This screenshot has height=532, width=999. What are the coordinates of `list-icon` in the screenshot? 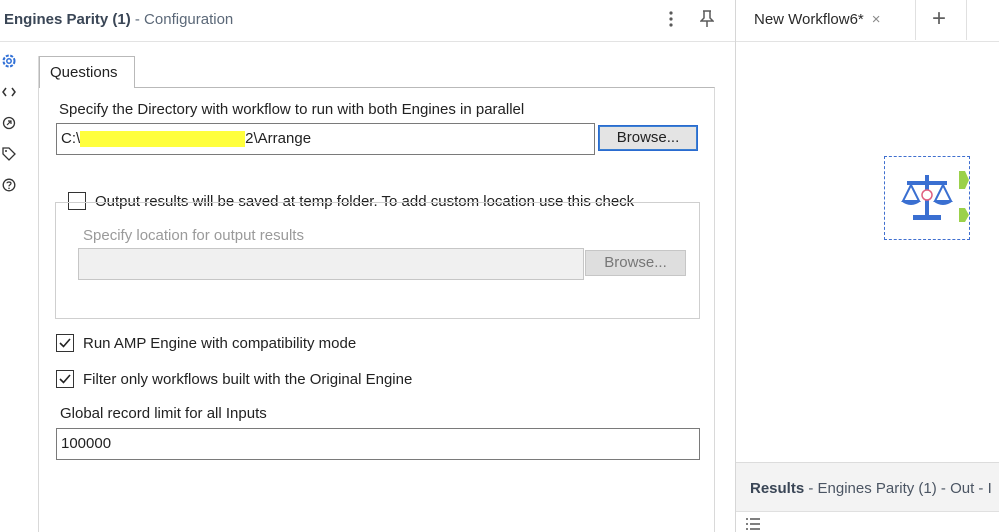 It's located at (753, 524).